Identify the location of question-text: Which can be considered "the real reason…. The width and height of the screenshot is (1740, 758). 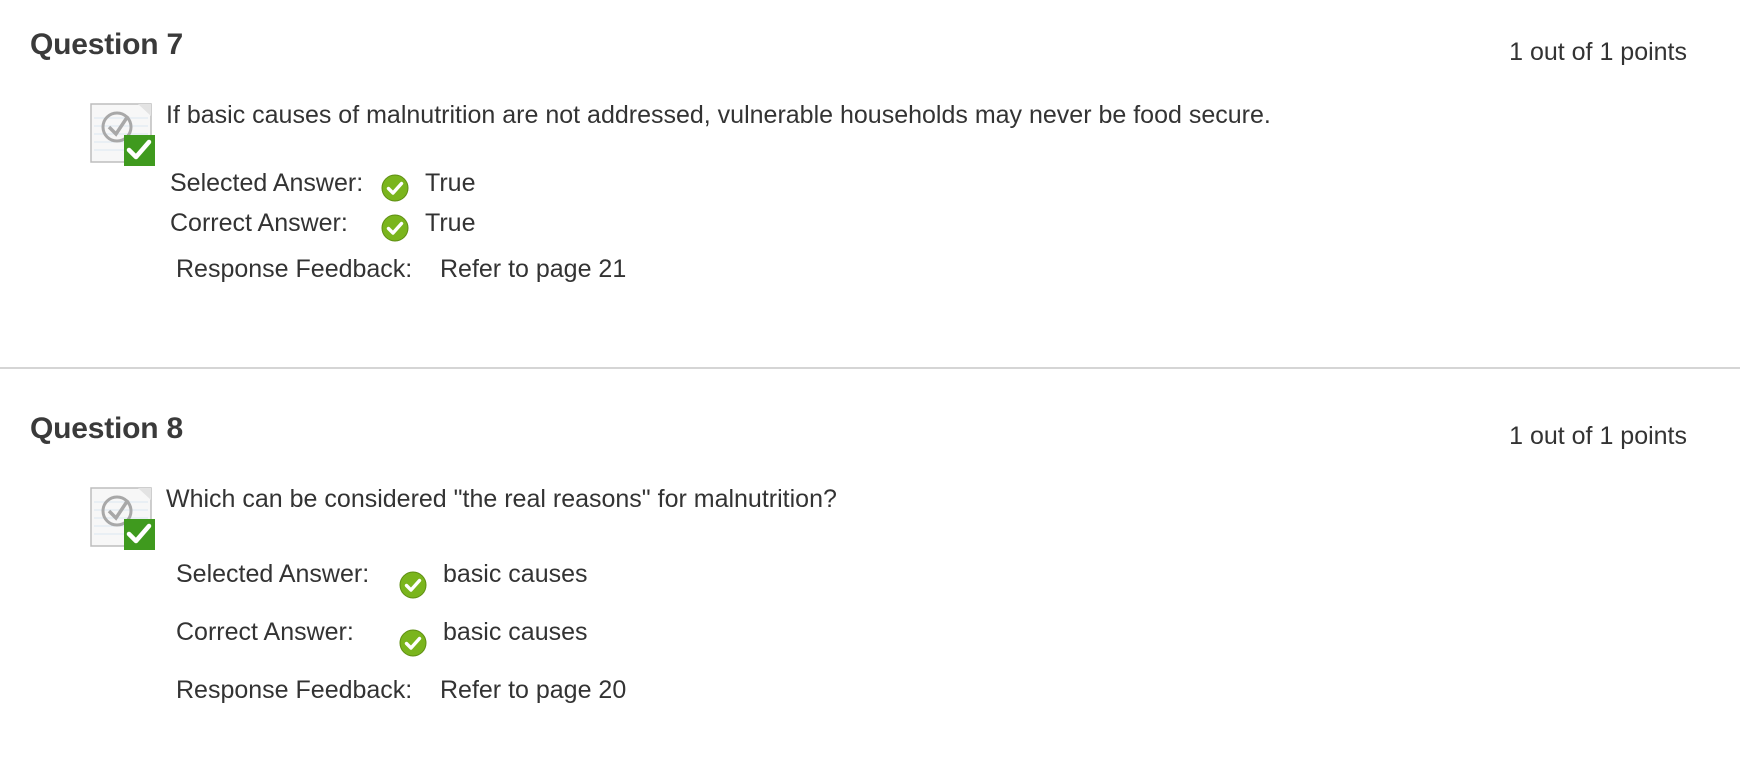
(501, 499).